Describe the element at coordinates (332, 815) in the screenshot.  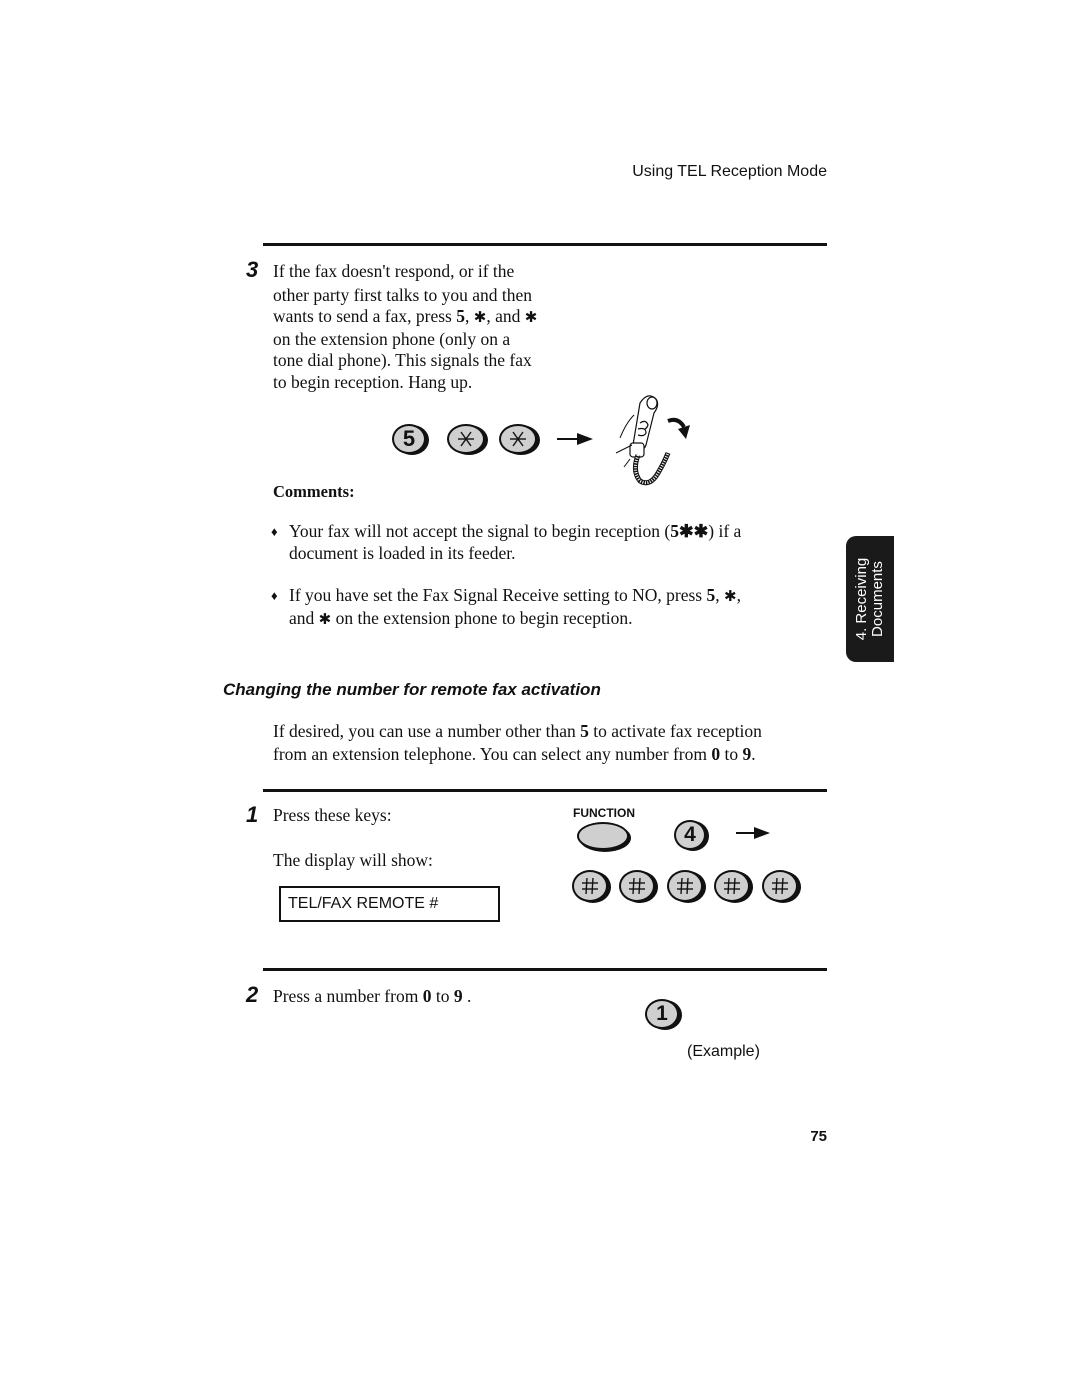
I see `step1-instruction: Press these keys:` at that location.